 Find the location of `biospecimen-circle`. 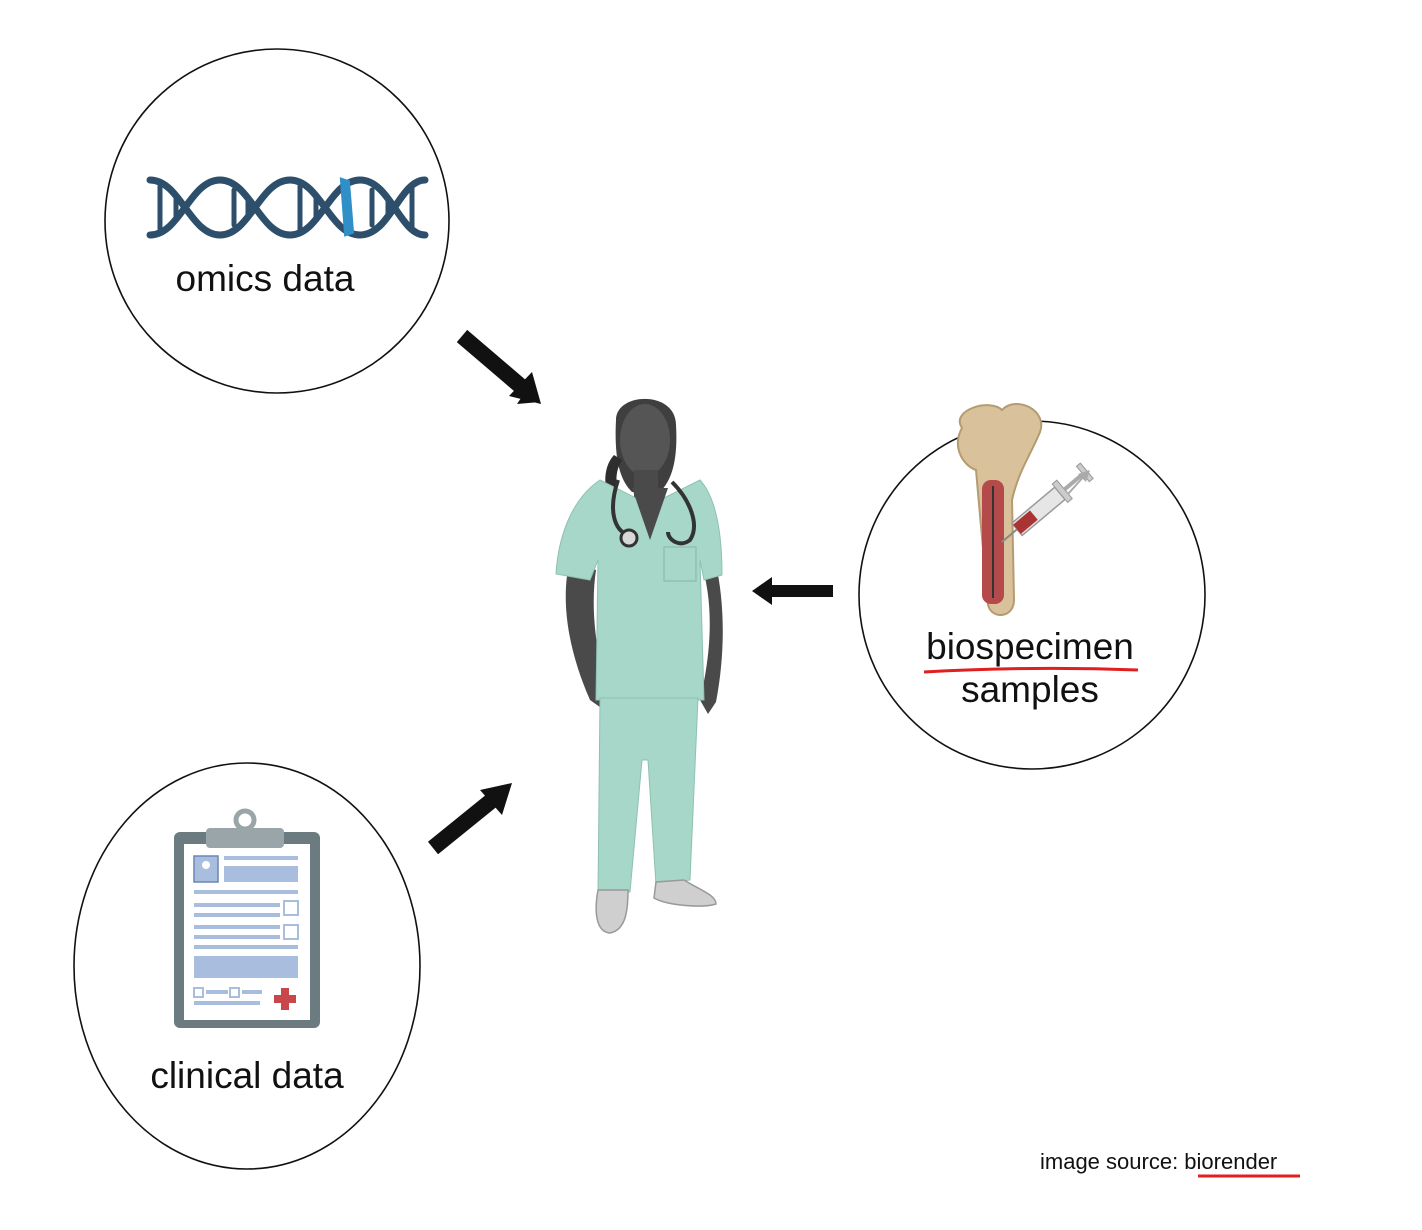

biospecimen-circle is located at coordinates (1032, 595).